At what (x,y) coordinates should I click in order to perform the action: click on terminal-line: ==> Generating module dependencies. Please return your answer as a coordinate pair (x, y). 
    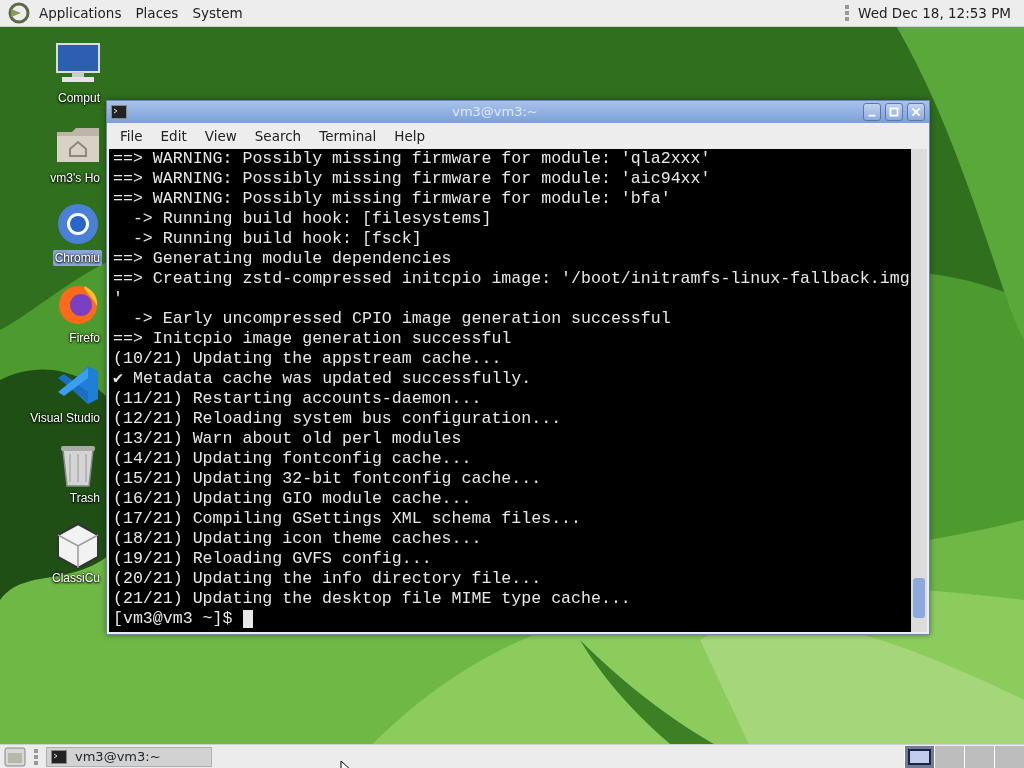
    Looking at the image, I should click on (283, 259).